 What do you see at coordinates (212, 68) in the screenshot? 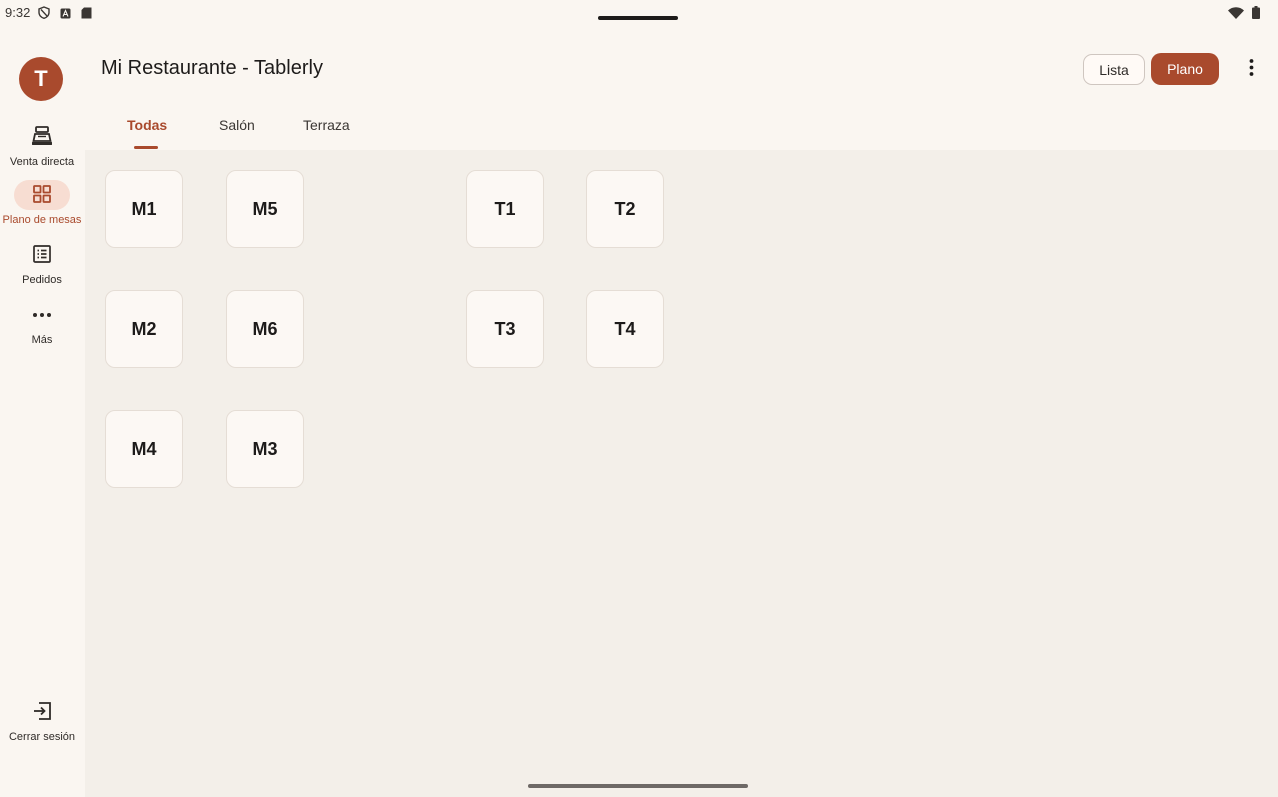
I see `page-title: Mi Restaurante - Tablerly` at bounding box center [212, 68].